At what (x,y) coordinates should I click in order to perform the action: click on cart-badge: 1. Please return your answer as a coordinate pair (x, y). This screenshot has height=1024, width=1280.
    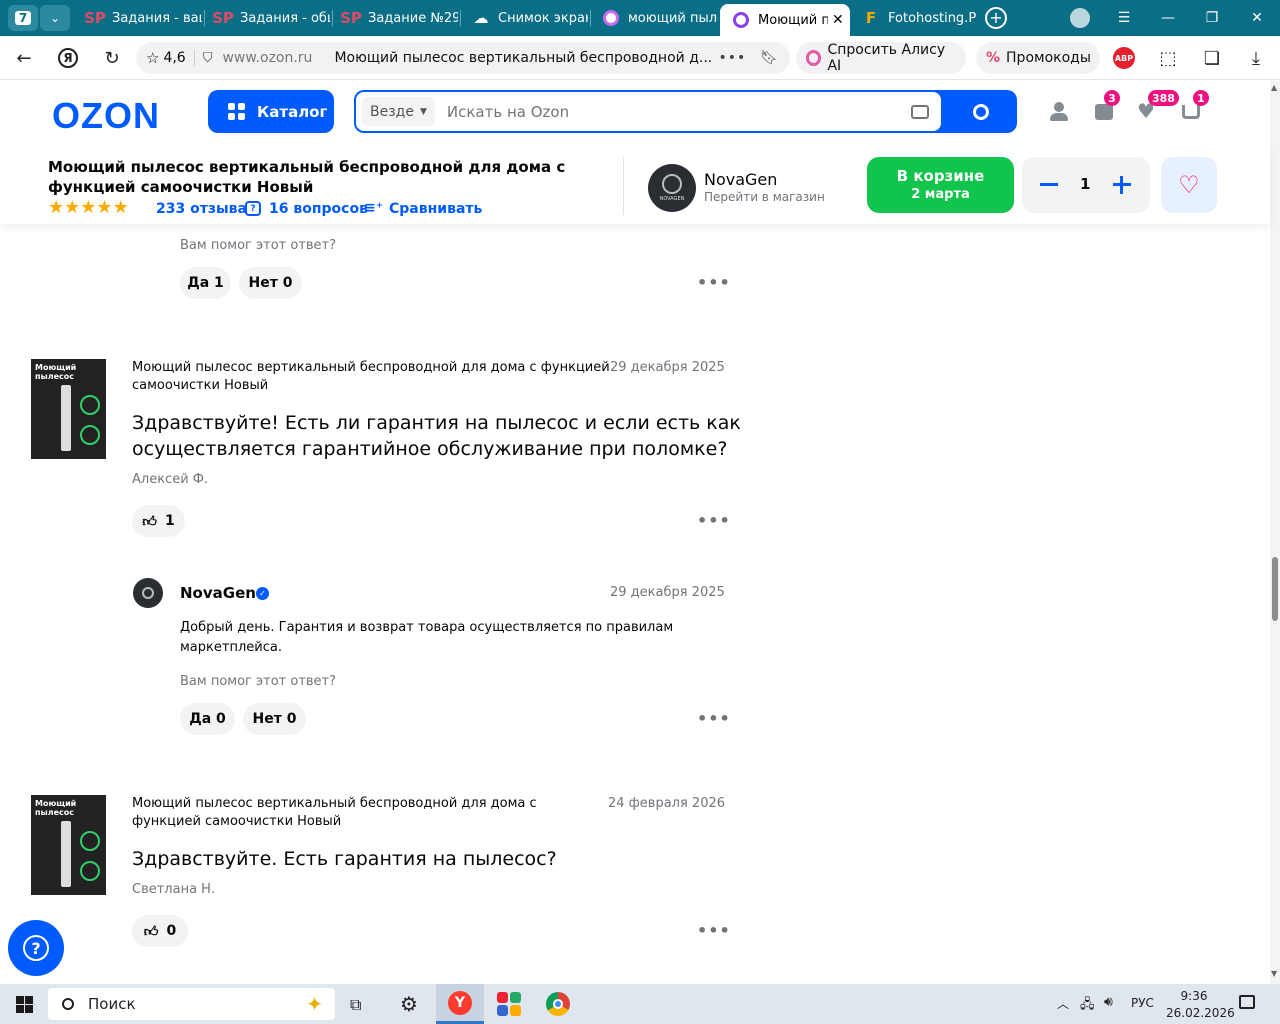
    Looking at the image, I should click on (1201, 98).